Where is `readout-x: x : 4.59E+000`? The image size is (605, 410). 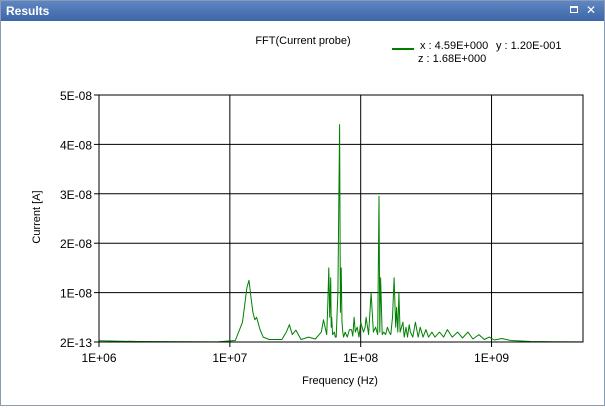
readout-x: x : 4.59E+000 is located at coordinates (454, 46).